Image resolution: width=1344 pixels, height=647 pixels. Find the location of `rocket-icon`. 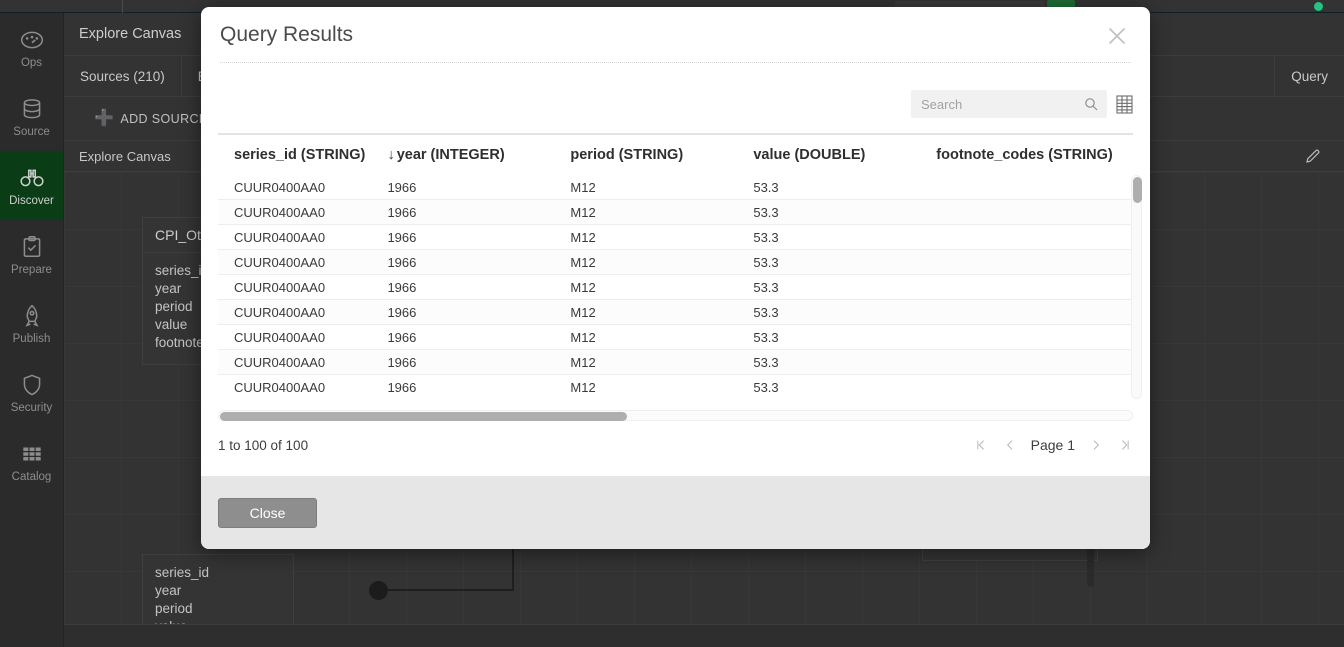

rocket-icon is located at coordinates (32, 316).